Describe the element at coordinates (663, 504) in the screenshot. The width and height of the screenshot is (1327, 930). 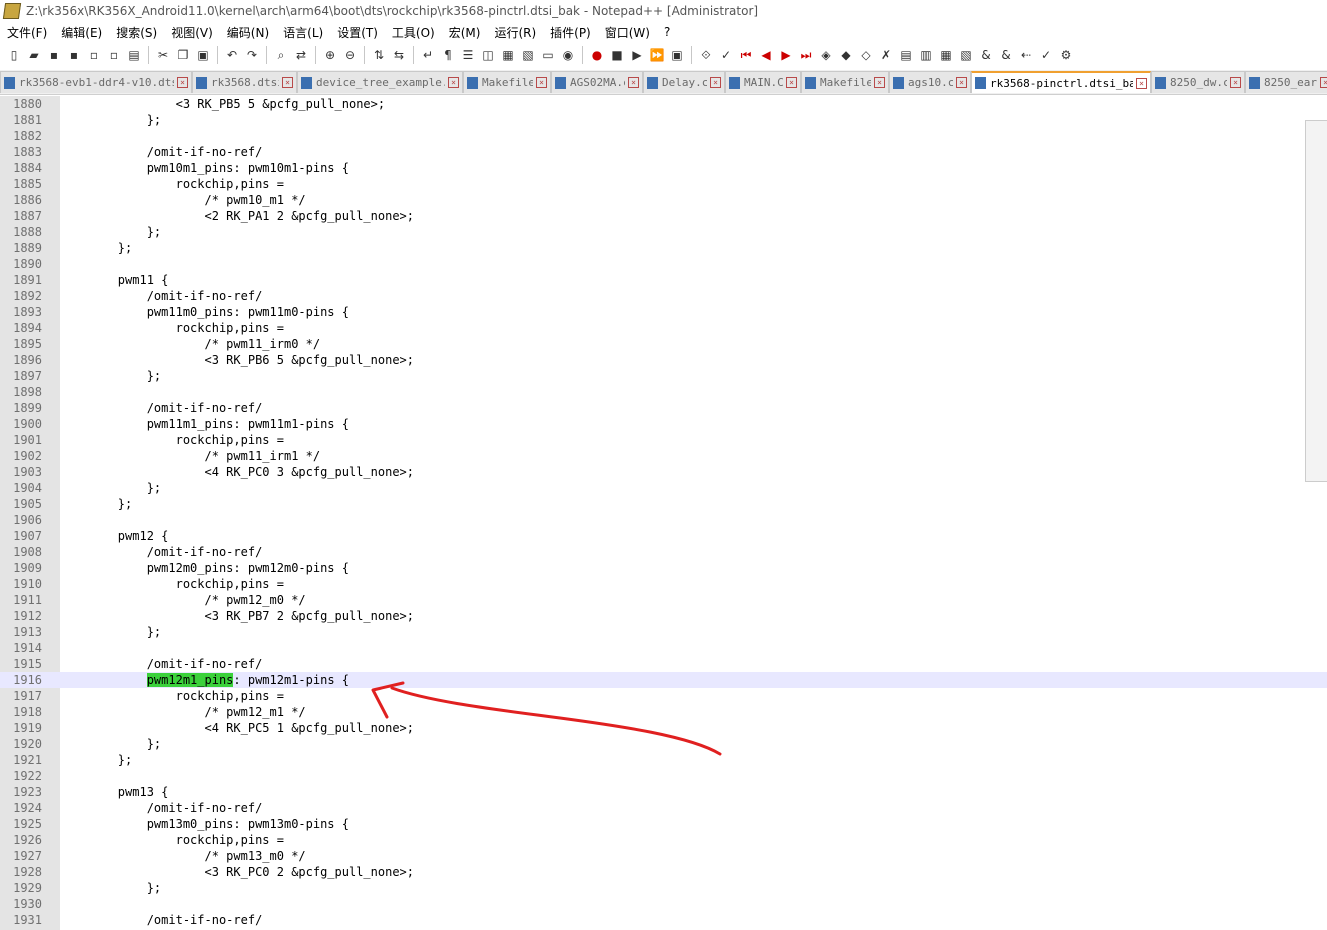
I see `code-line: 1905 };` at that location.